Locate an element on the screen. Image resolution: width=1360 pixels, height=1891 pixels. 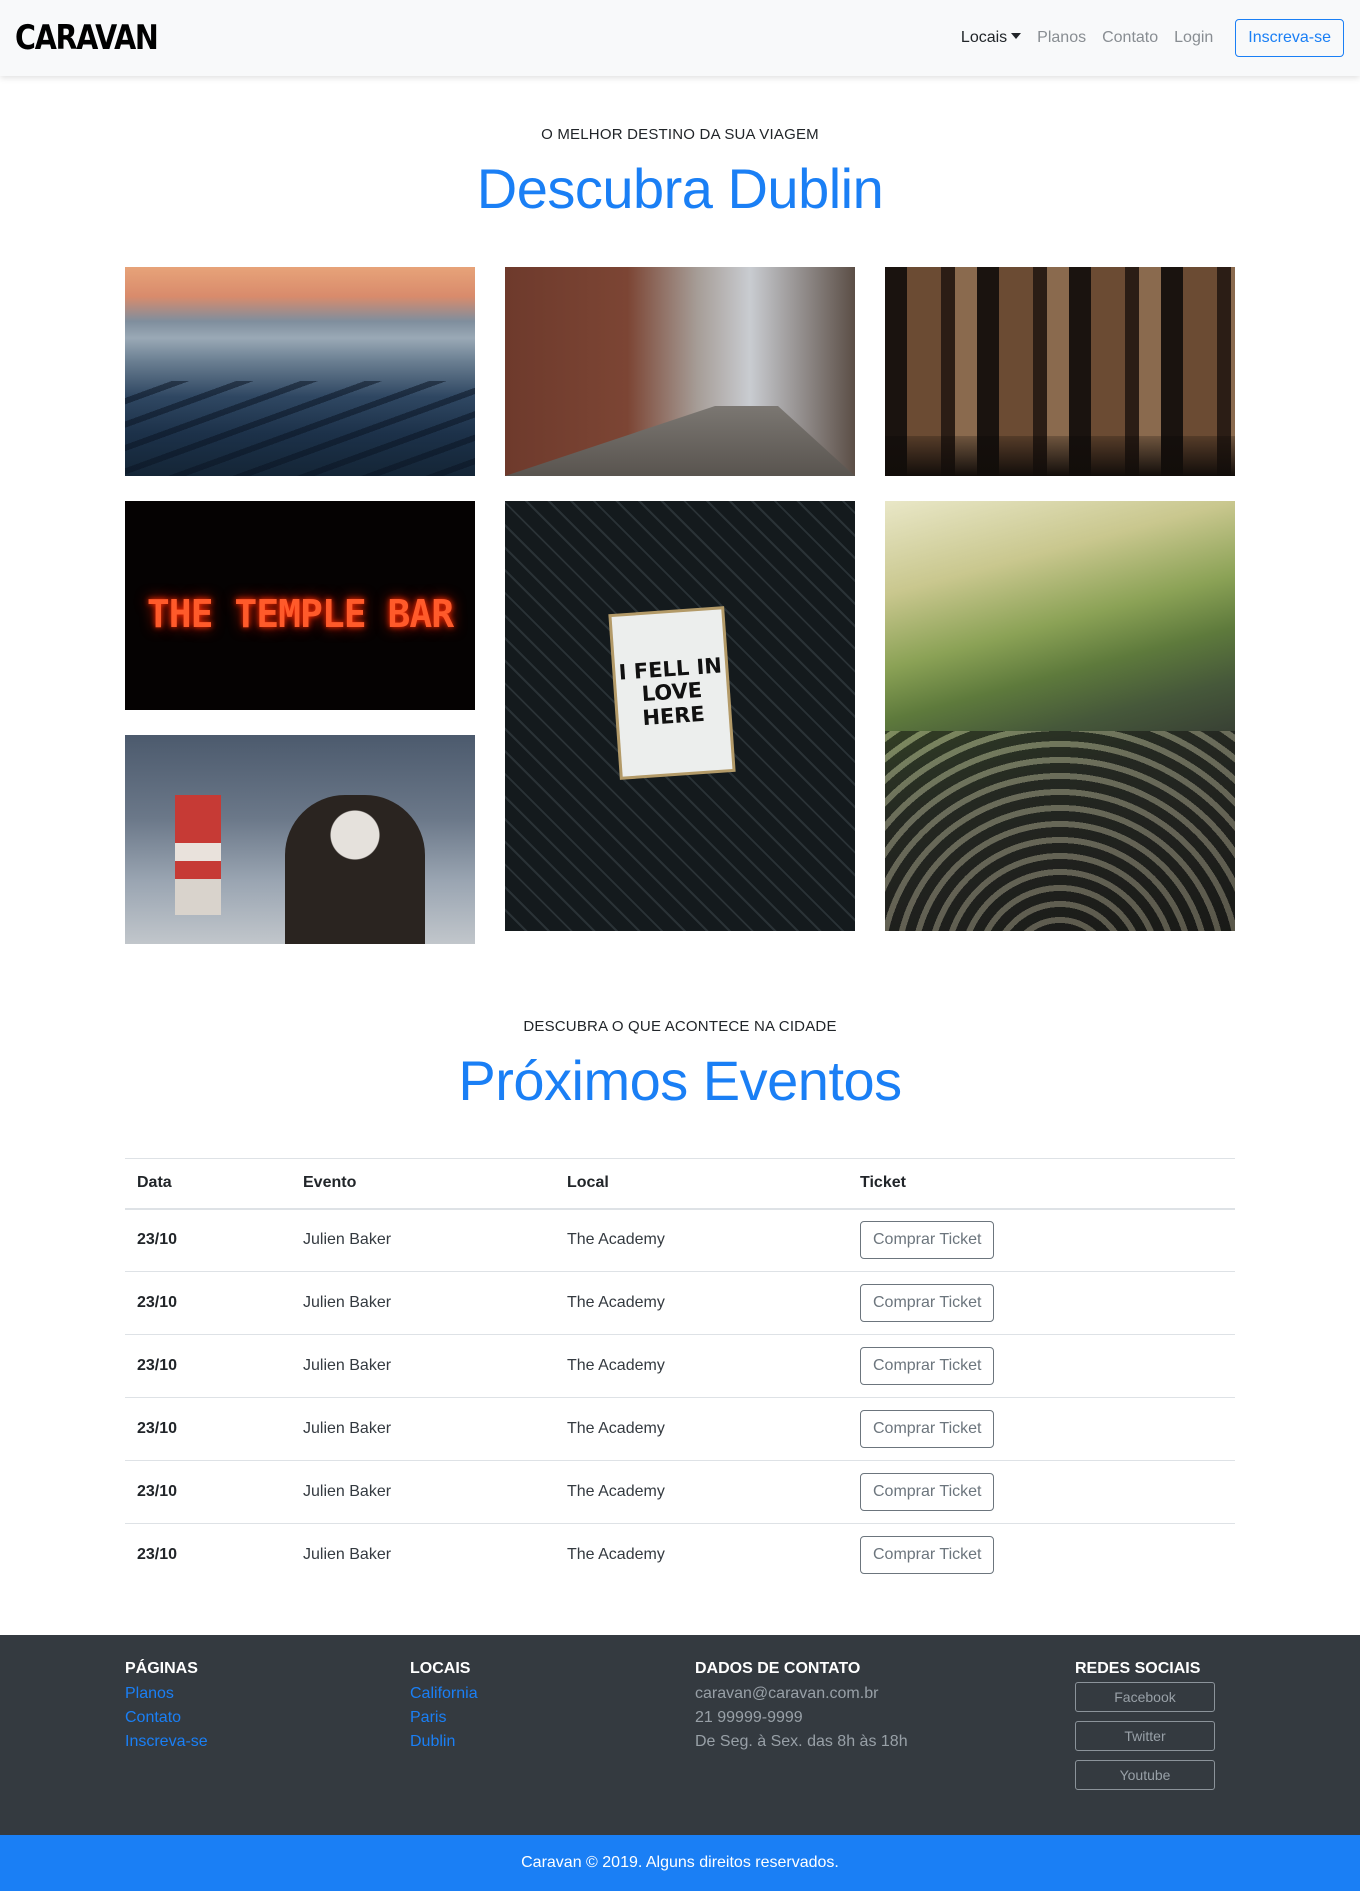
caret-down-icon is located at coordinates (1016, 36).